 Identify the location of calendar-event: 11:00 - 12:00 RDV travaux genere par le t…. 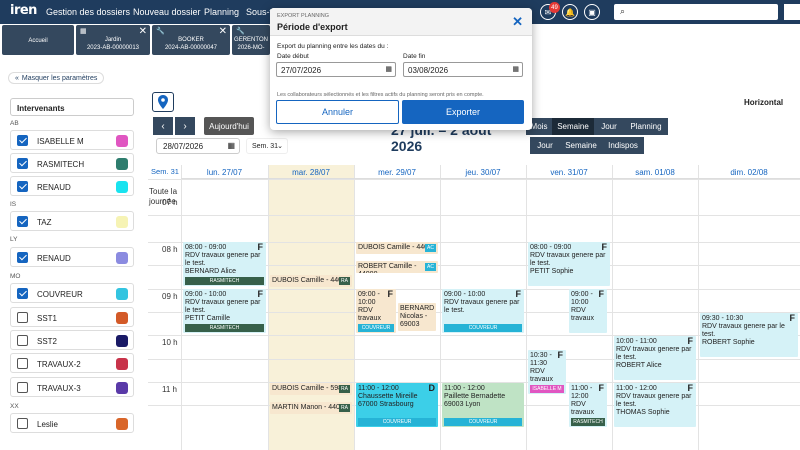
(655, 405).